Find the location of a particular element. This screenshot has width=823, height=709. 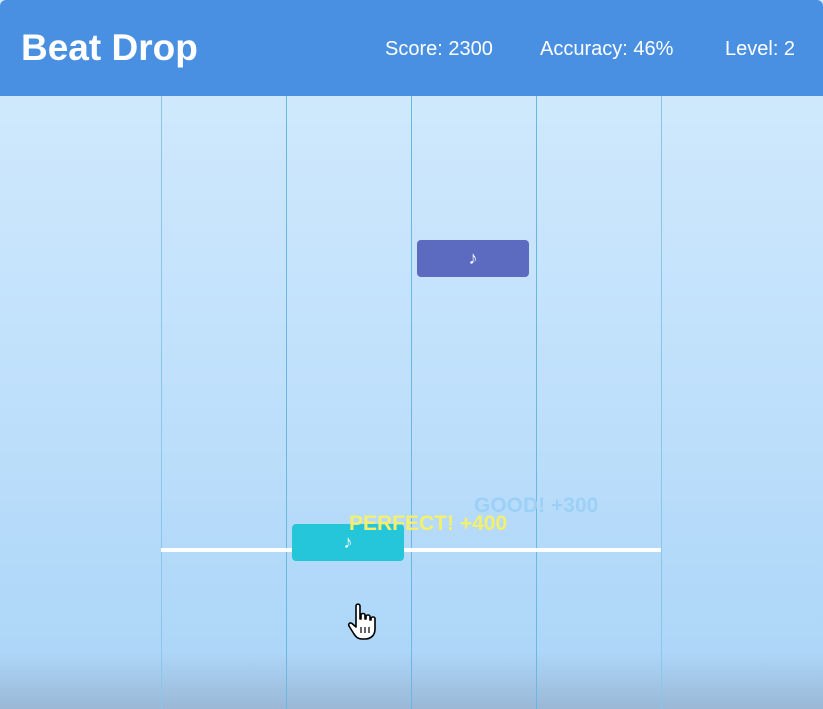

level-display: Level: 2 is located at coordinates (760, 49).